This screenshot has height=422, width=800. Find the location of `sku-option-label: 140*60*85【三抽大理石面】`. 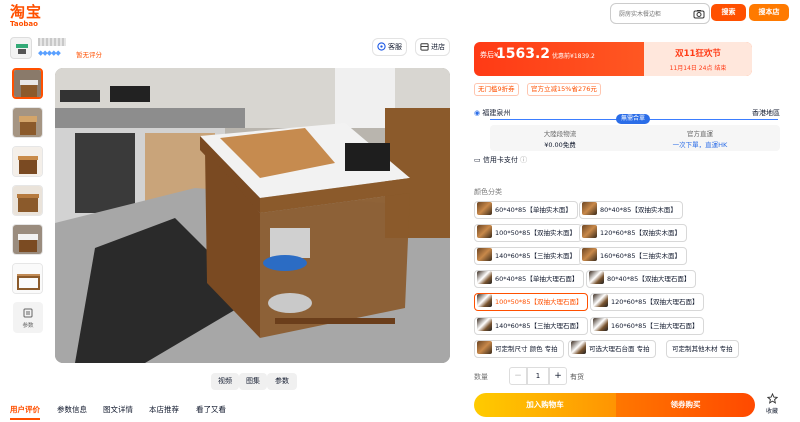

sku-option-label: 140*60*85【三抽大理石面】 is located at coordinates (539, 326).